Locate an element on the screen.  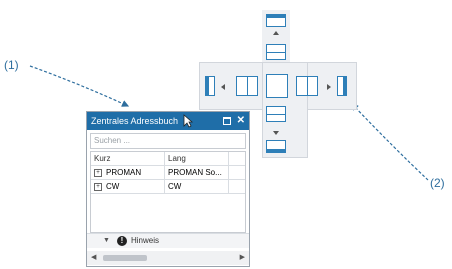
close-icon: ✕ is located at coordinates (241, 121).